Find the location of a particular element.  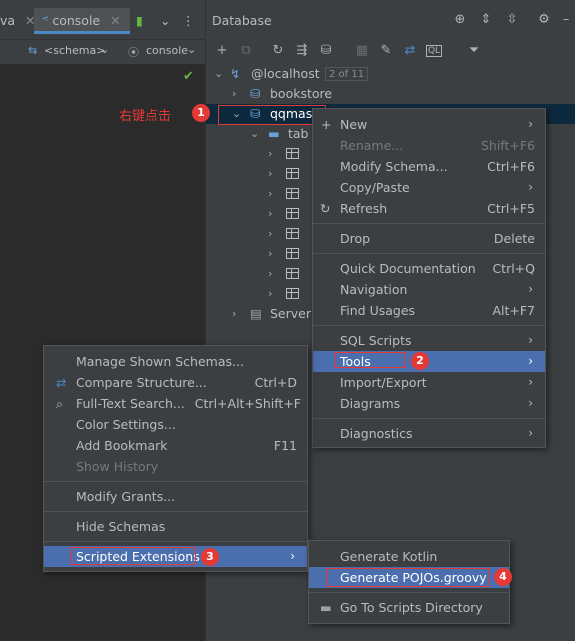

step-badge-4: 4 is located at coordinates (503, 577).